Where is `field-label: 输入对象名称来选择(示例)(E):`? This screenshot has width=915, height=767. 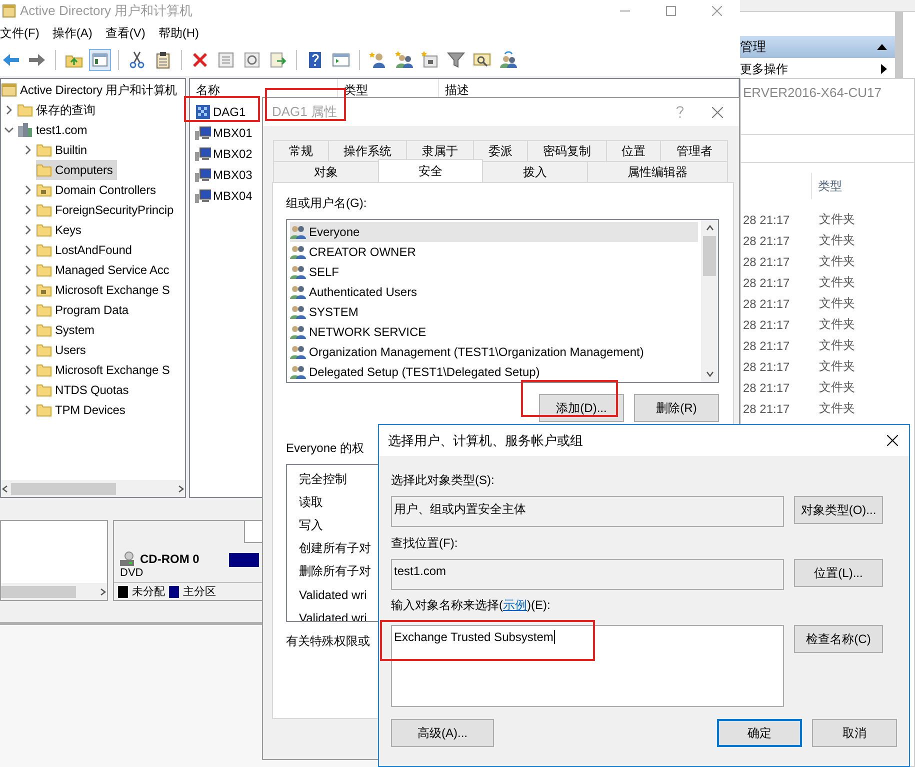 field-label: 输入对象名称来选择(示例)(E): is located at coordinates (470, 605).